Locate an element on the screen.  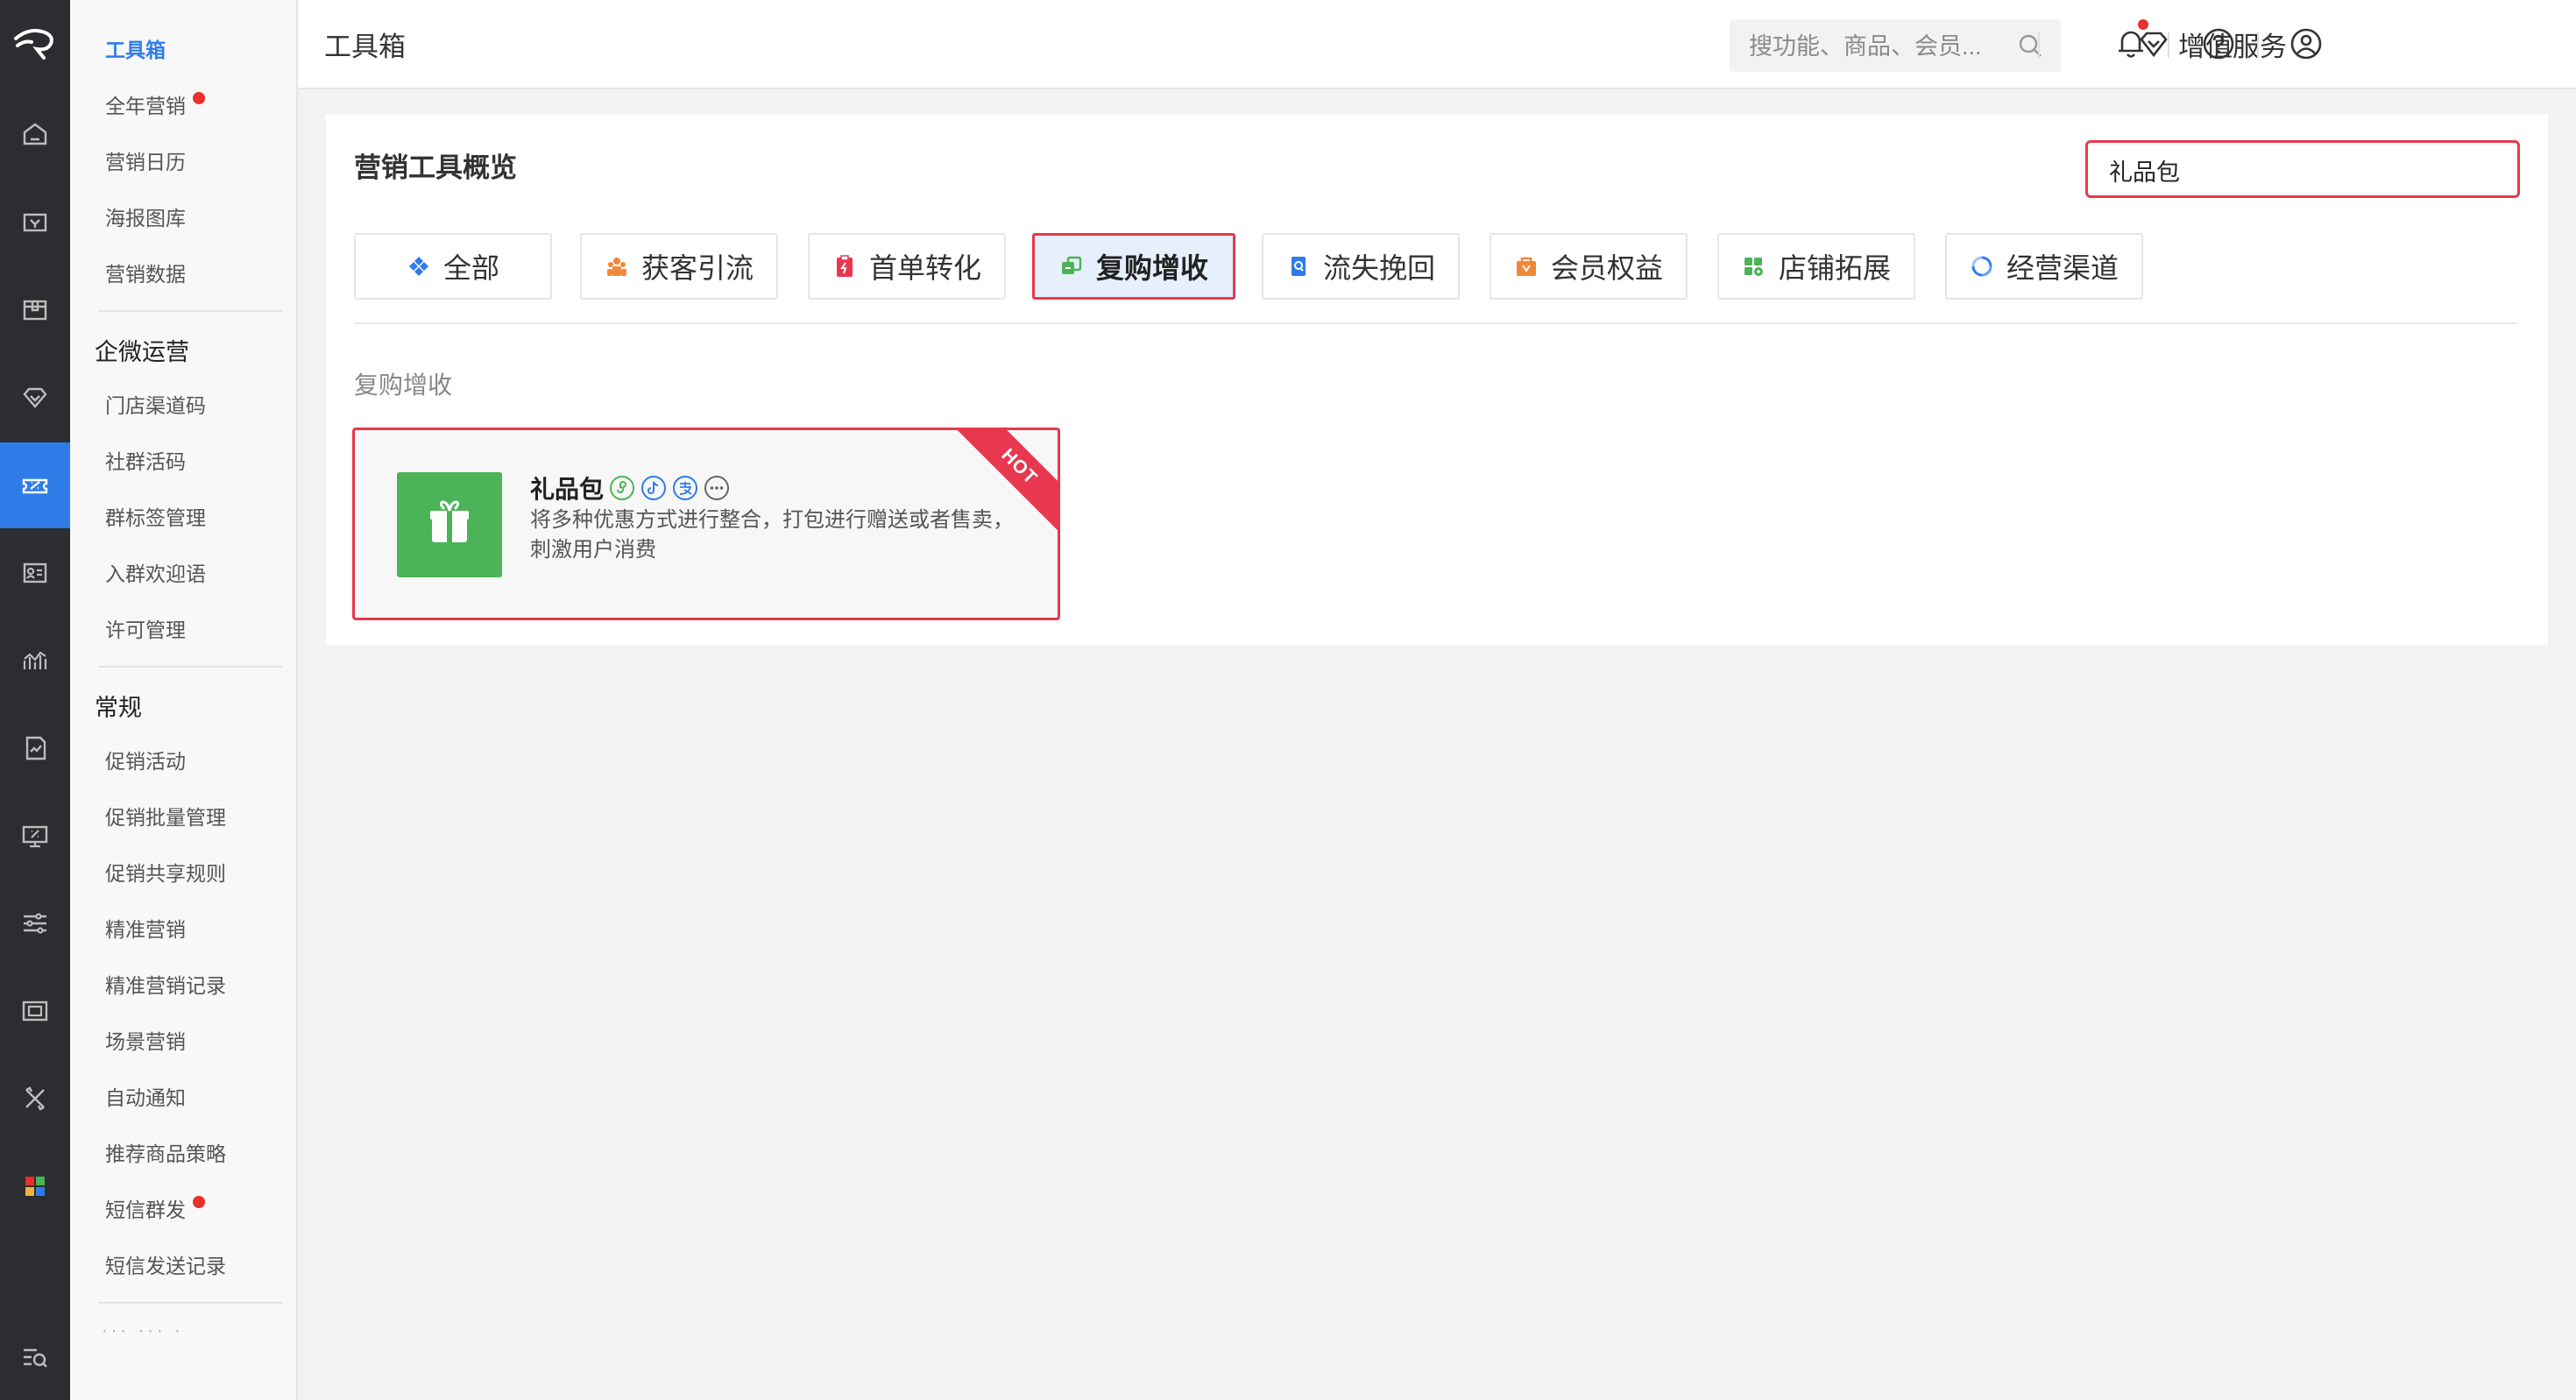
tab-all: 全部 is located at coordinates (453, 266).